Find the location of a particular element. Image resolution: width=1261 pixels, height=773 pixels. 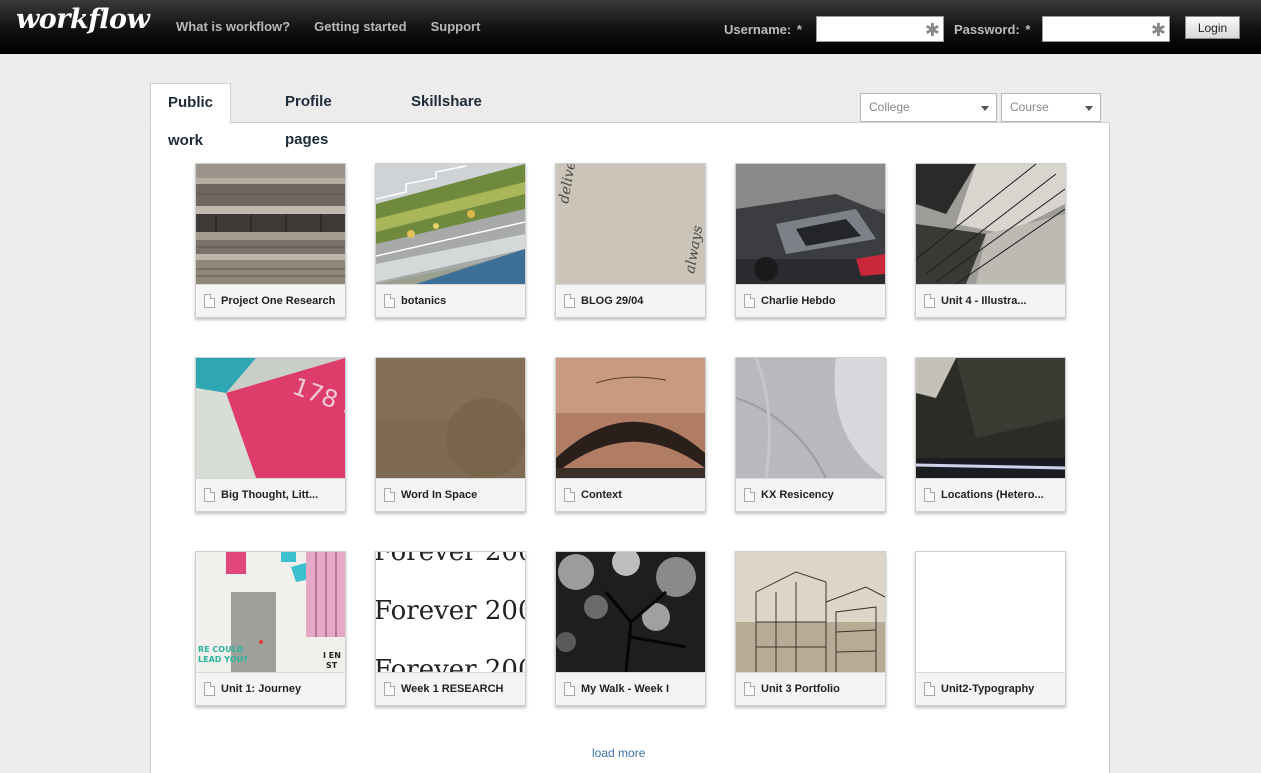

work-caption: Word In Space is located at coordinates (450, 494).